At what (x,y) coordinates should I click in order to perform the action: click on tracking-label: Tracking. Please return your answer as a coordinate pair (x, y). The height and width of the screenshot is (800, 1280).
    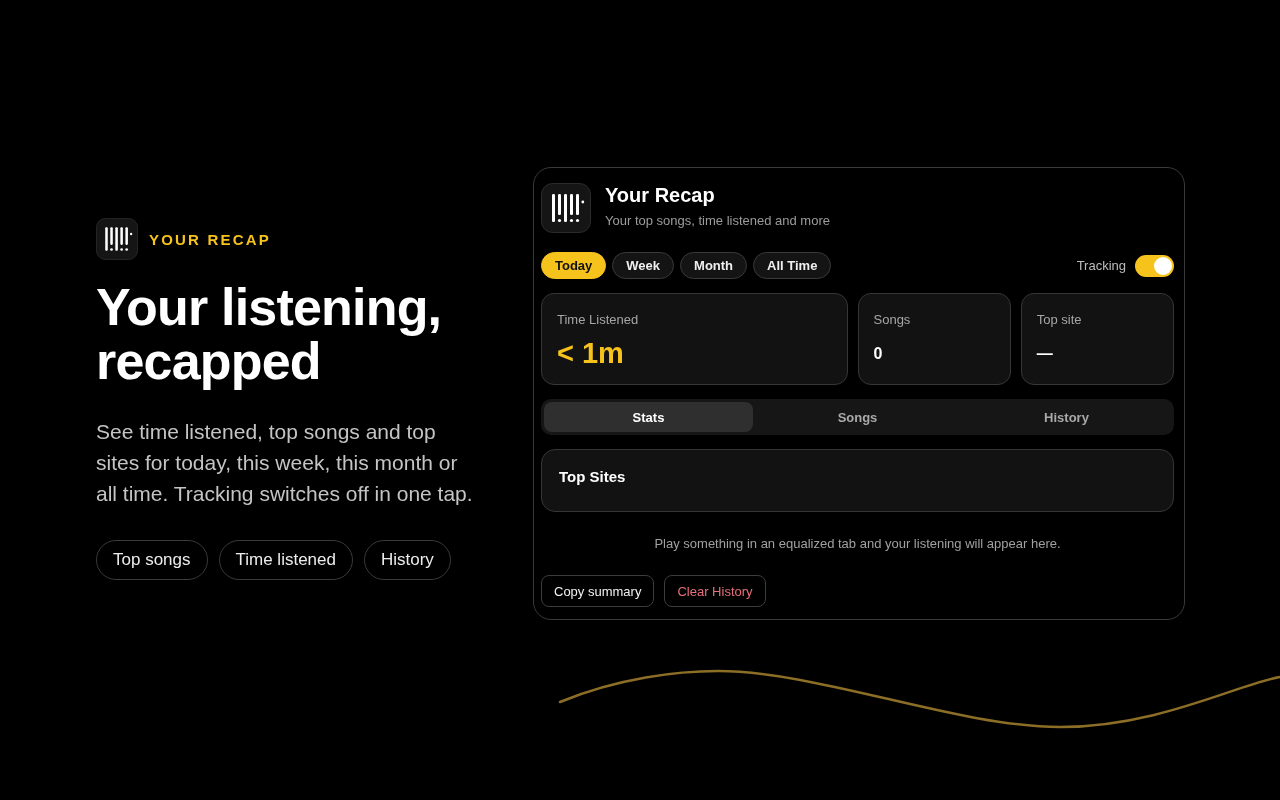
    Looking at the image, I should click on (1101, 265).